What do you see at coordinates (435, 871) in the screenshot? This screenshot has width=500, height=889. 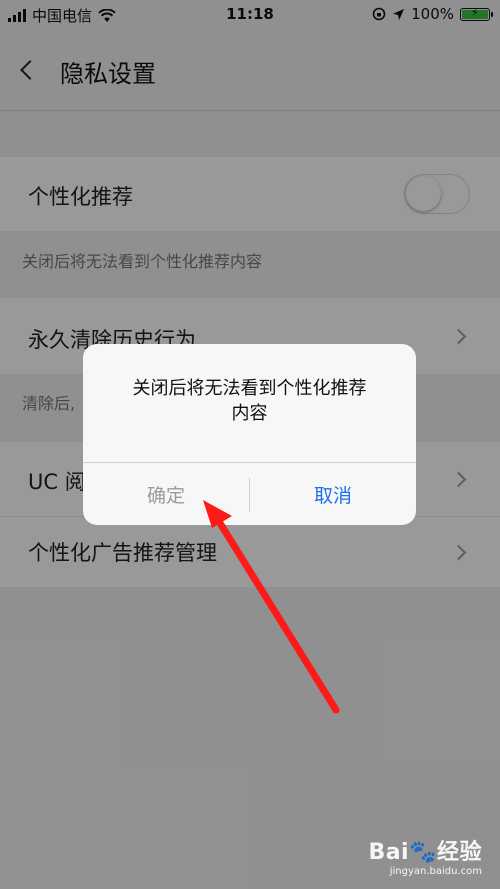 I see `watermark-url: jingyan.baidu.com` at bounding box center [435, 871].